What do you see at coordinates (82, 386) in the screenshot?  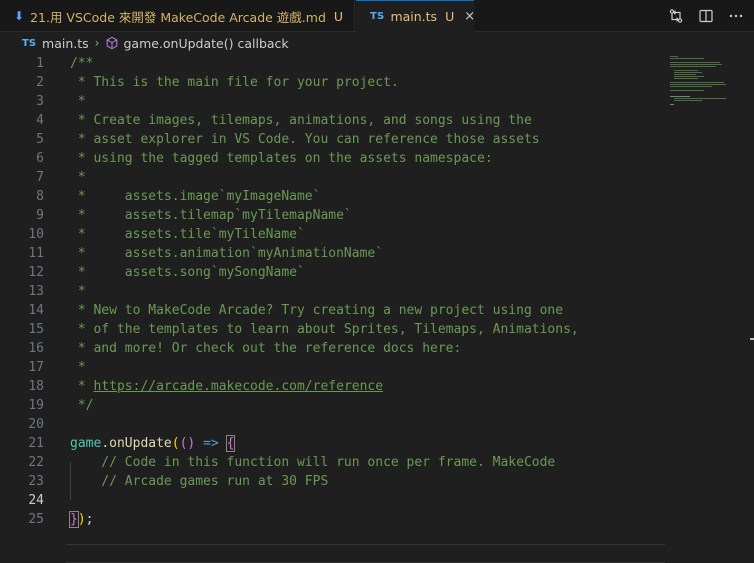 I see `comment-prefix: *` at bounding box center [82, 386].